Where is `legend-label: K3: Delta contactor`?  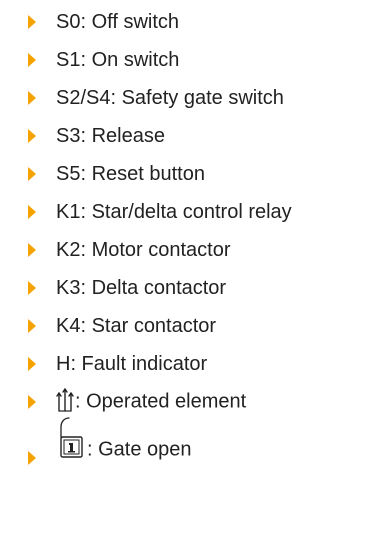 legend-label: K3: Delta contactor is located at coordinates (141, 288).